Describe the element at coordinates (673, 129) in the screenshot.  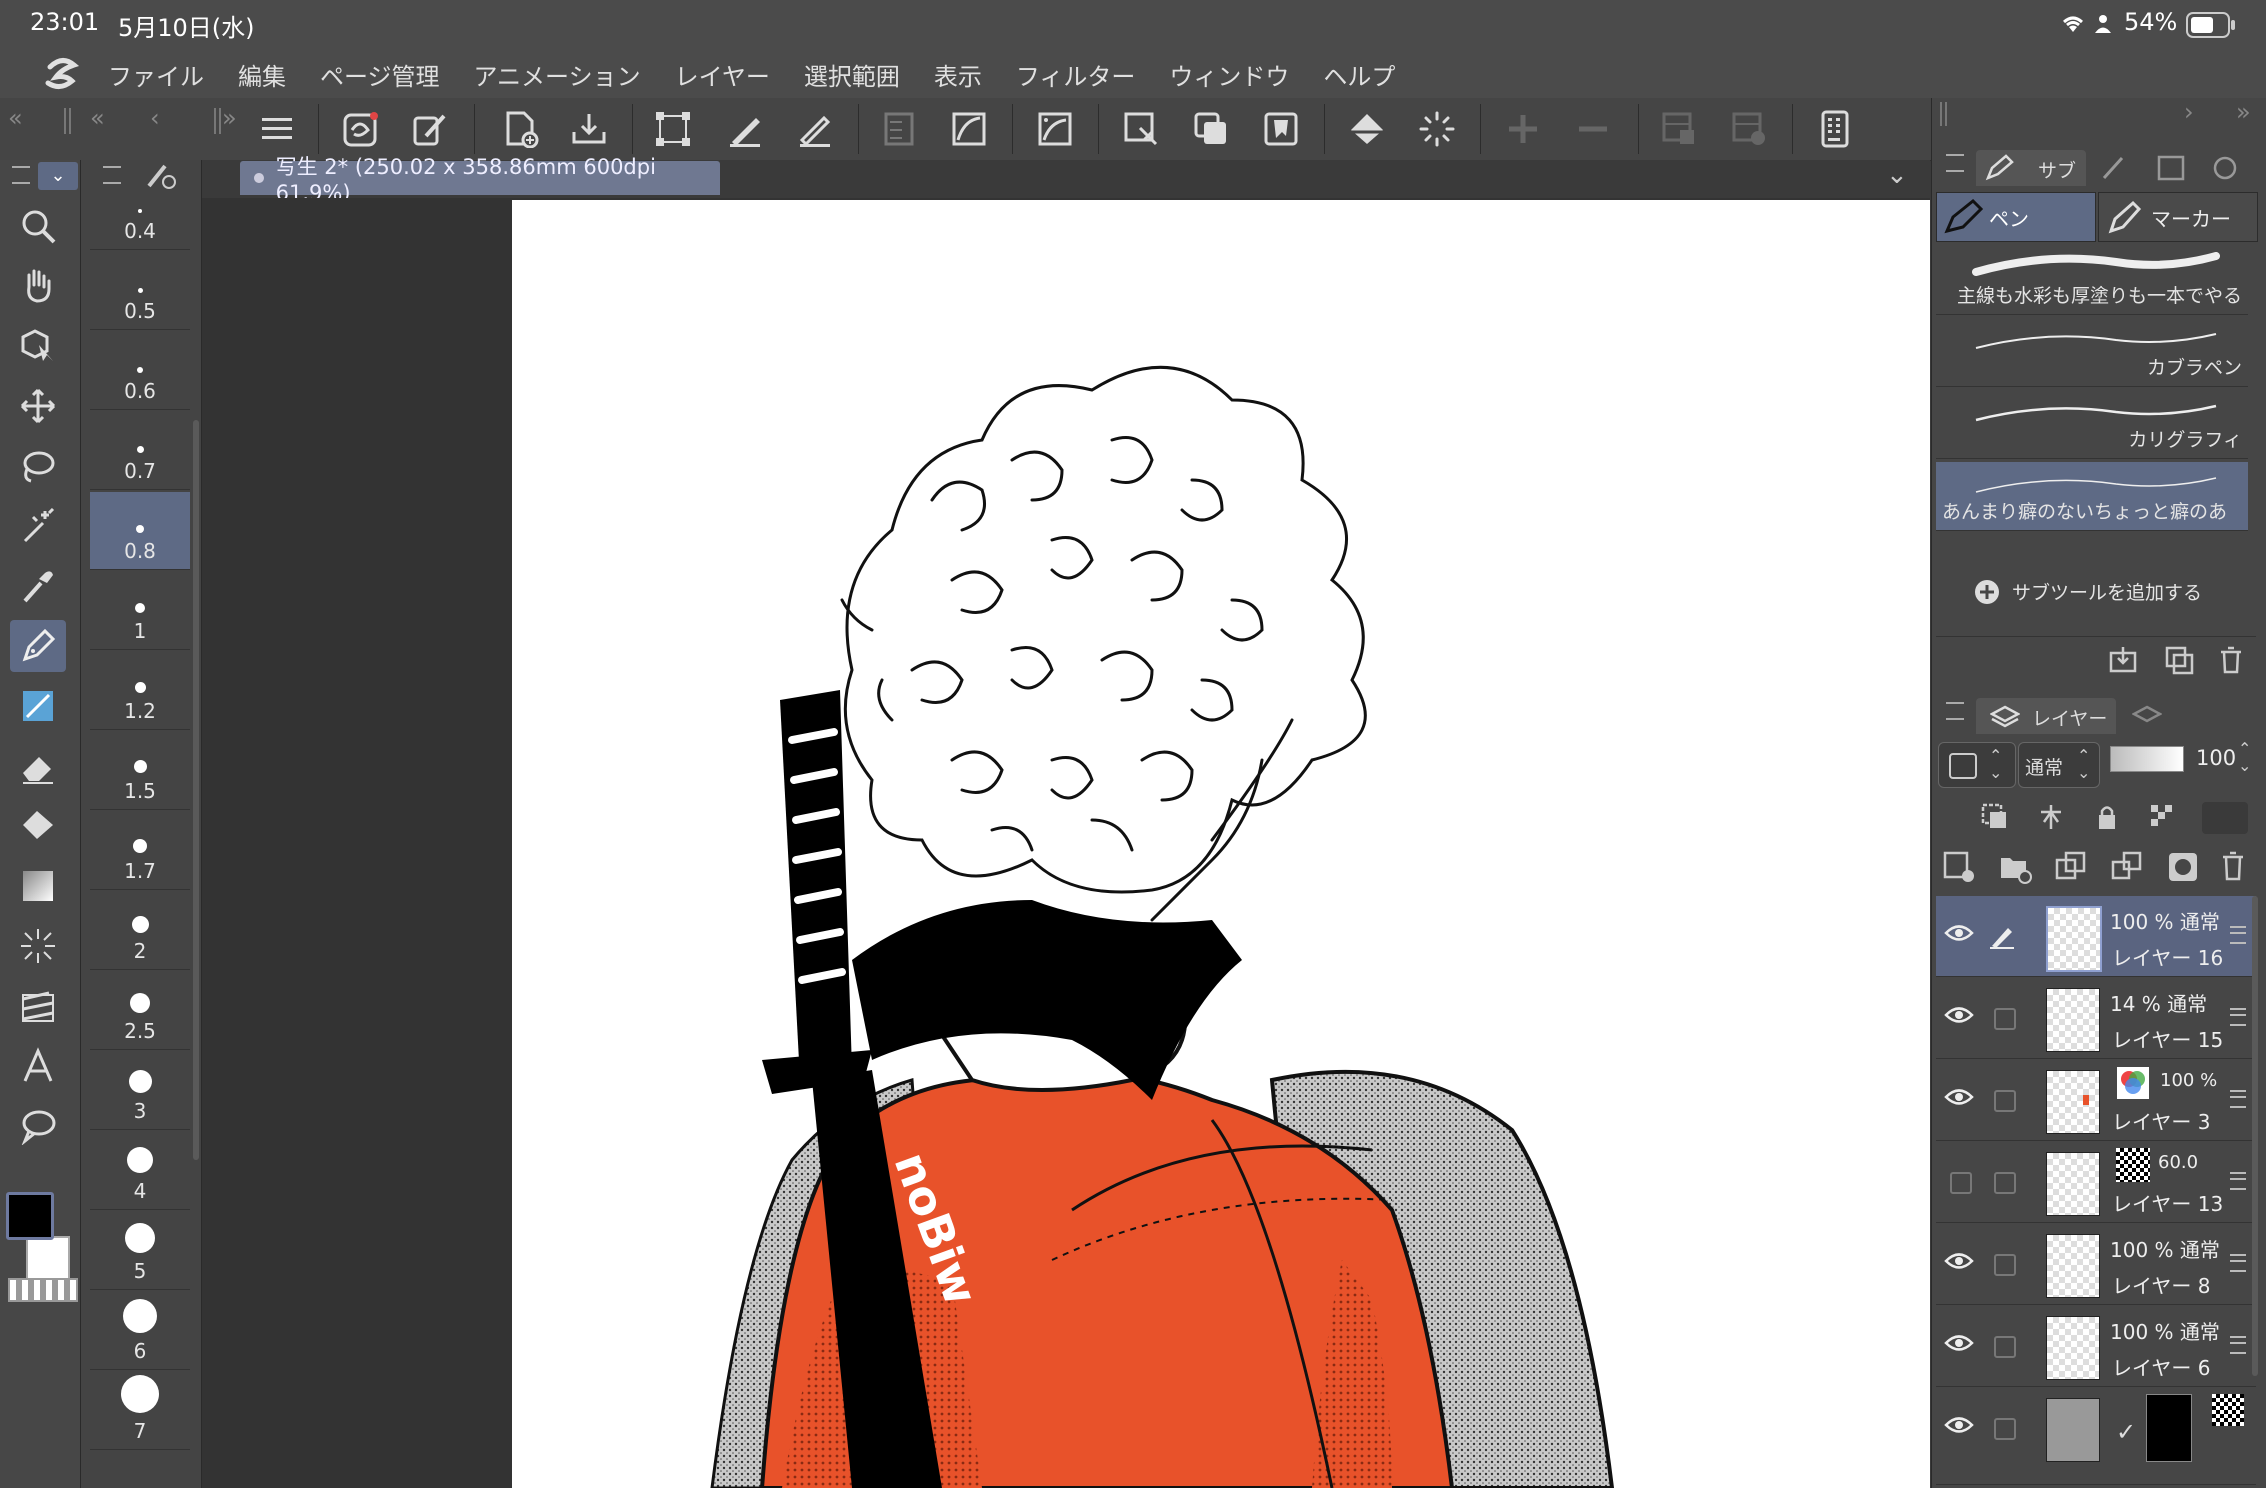
I see `transform-icon` at that location.